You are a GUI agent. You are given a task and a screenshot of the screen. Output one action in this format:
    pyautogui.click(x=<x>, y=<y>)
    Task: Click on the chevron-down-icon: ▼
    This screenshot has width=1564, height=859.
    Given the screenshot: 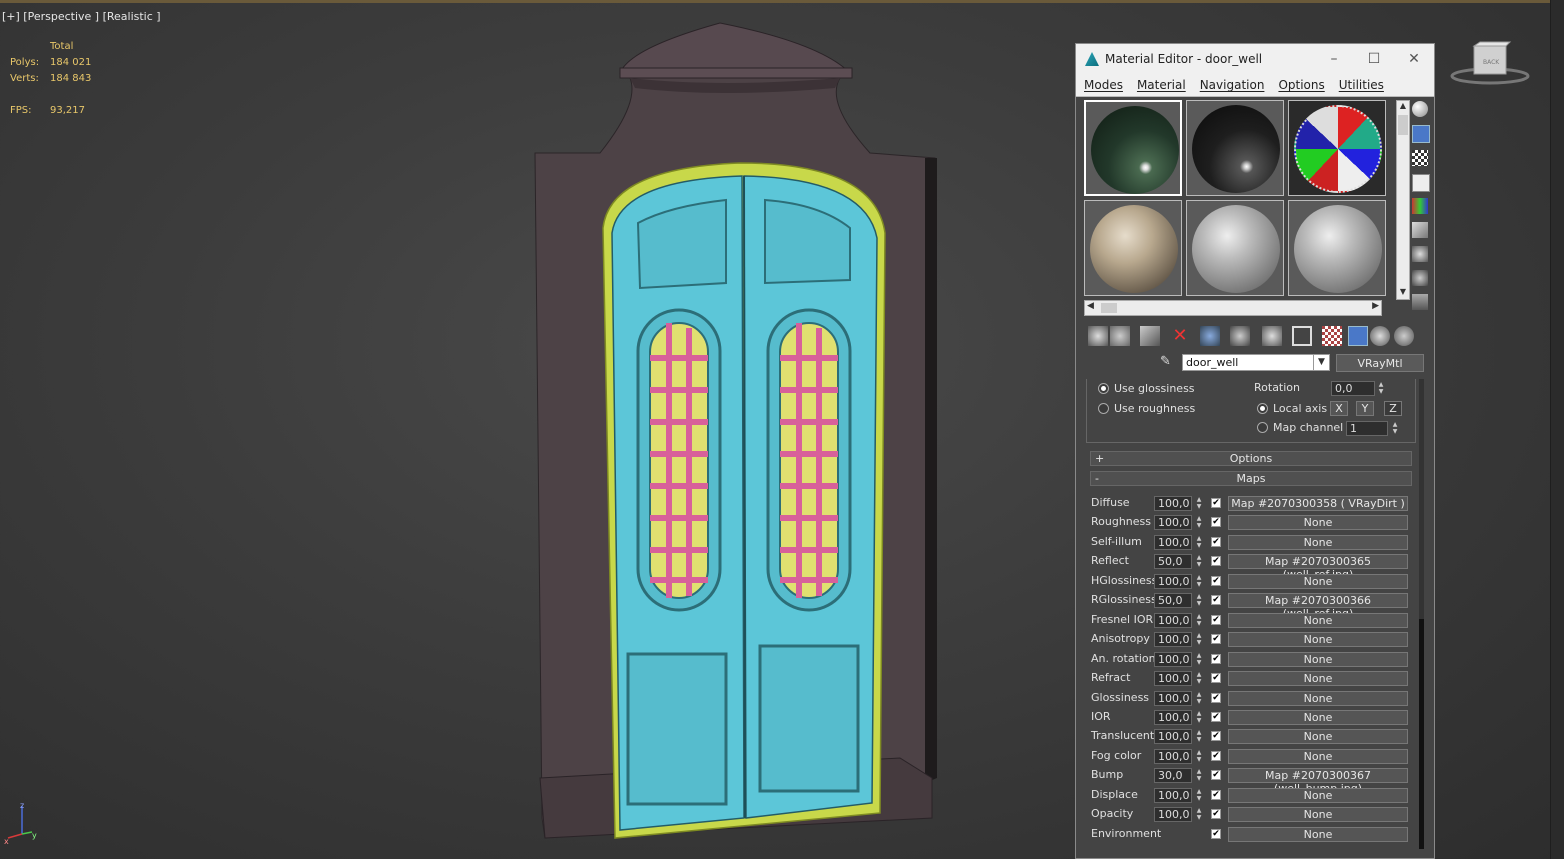 What is the action you would take?
    pyautogui.click(x=1321, y=362)
    